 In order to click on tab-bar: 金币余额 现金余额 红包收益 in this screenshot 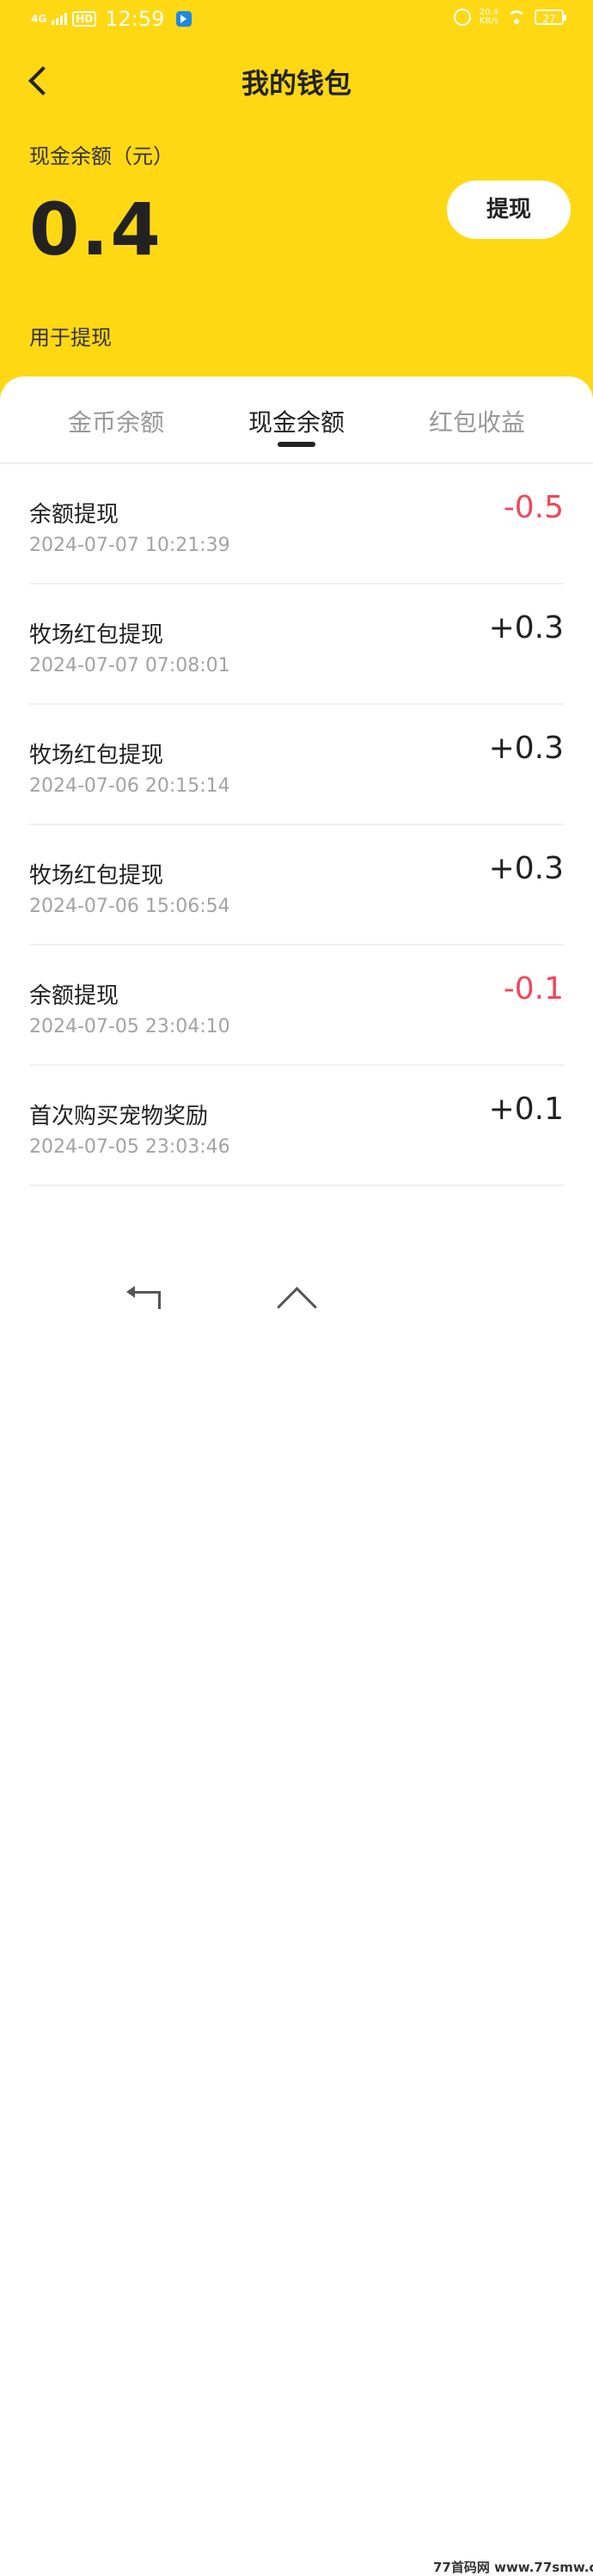, I will do `click(296, 420)`.